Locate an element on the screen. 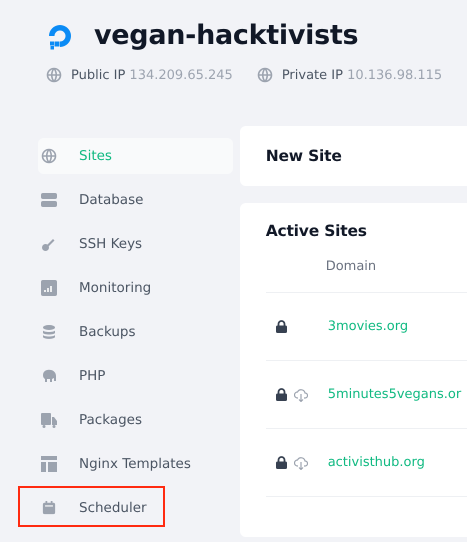 This screenshot has width=467, height=542. column-header: Domain is located at coordinates (351, 266).